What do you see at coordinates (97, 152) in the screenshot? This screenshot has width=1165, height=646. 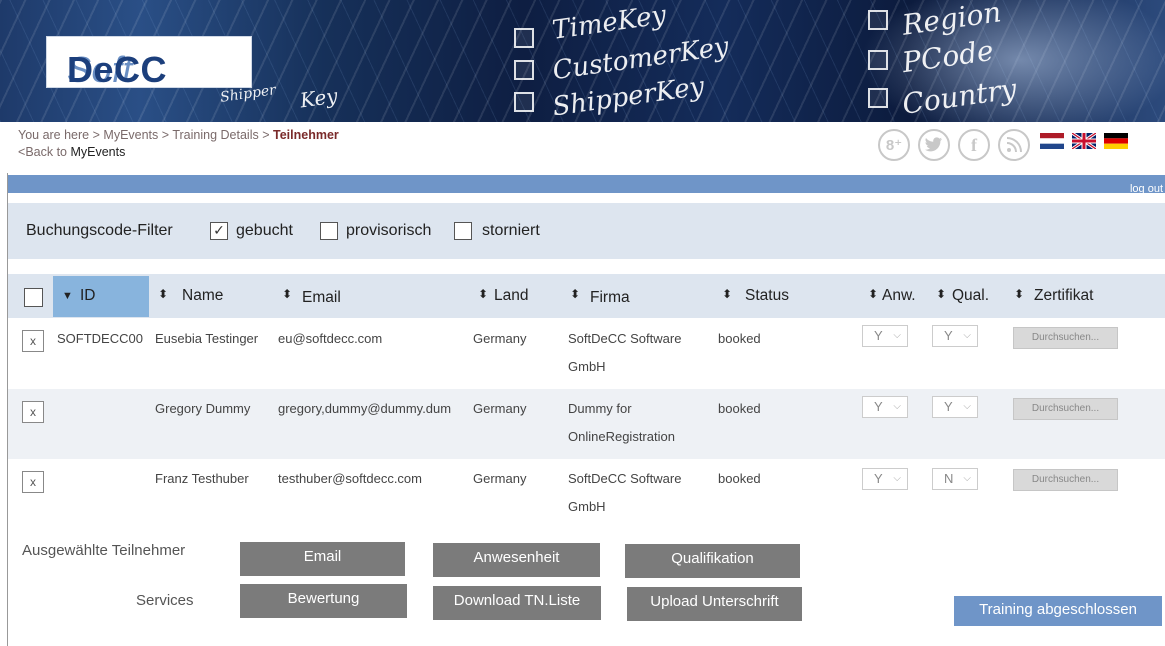 I see `back-to-myevents-link: MyEvents` at bounding box center [97, 152].